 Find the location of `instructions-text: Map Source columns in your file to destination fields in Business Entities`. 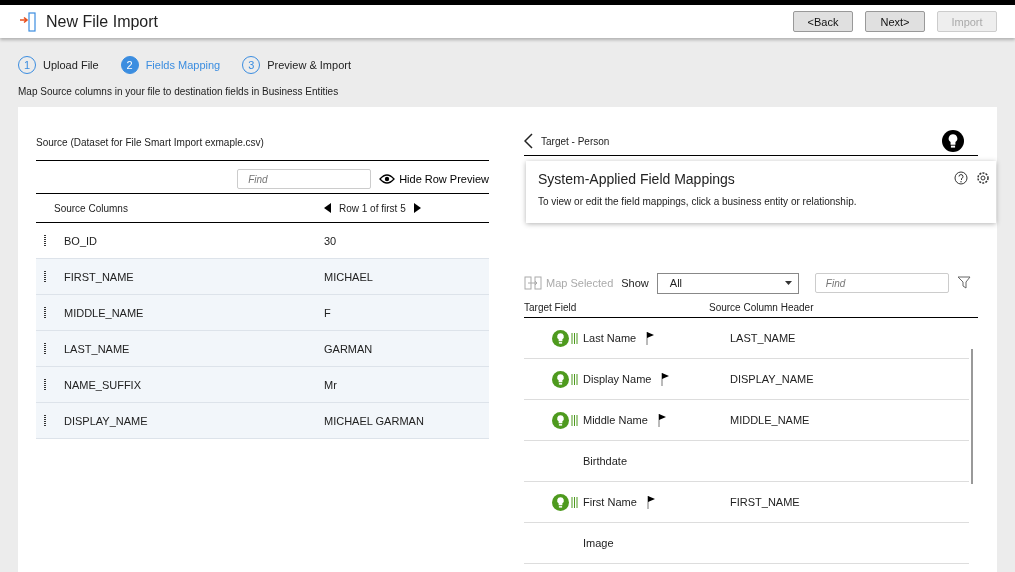

instructions-text: Map Source columns in your file to destination fields in Business Entities is located at coordinates (178, 91).